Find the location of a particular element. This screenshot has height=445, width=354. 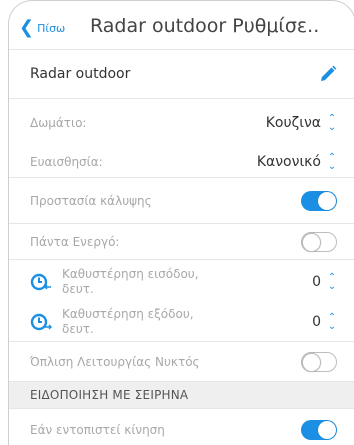

motion-detected-row: Εάν εντοπιστεί κίνηση is located at coordinates (181, 426).